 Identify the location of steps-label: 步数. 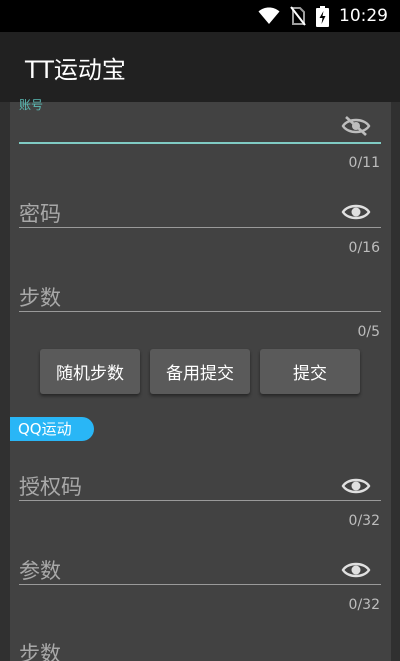
(40, 298).